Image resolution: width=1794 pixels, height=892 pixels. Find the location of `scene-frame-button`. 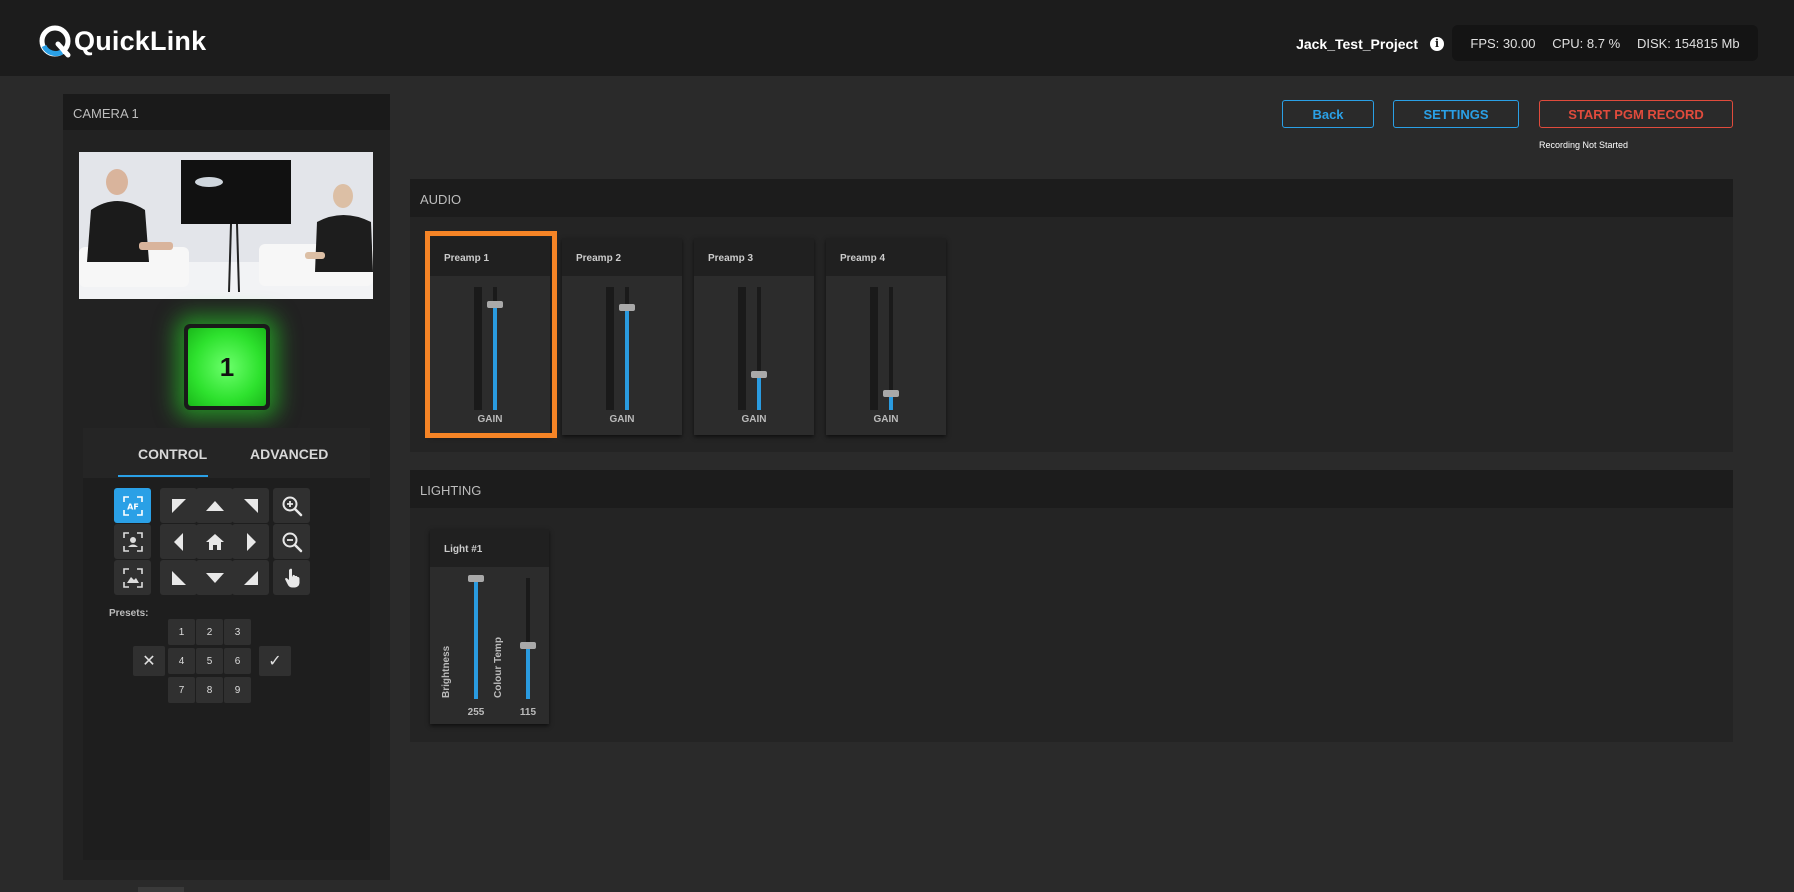

scene-frame-button is located at coordinates (132, 577).